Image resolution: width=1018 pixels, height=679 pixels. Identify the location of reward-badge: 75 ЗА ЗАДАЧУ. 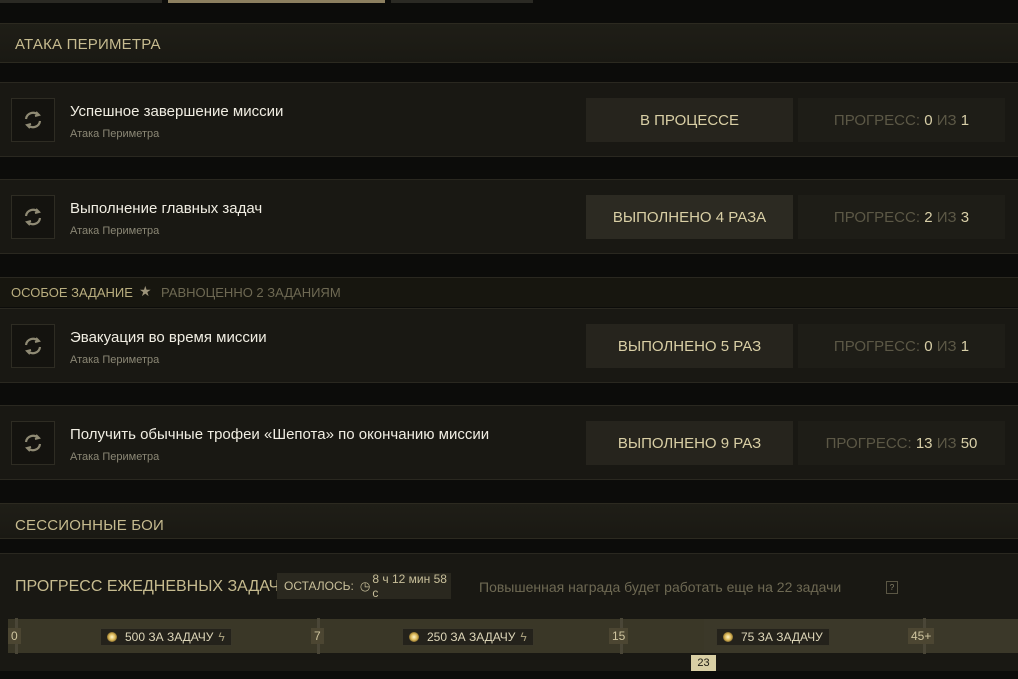
(773, 637).